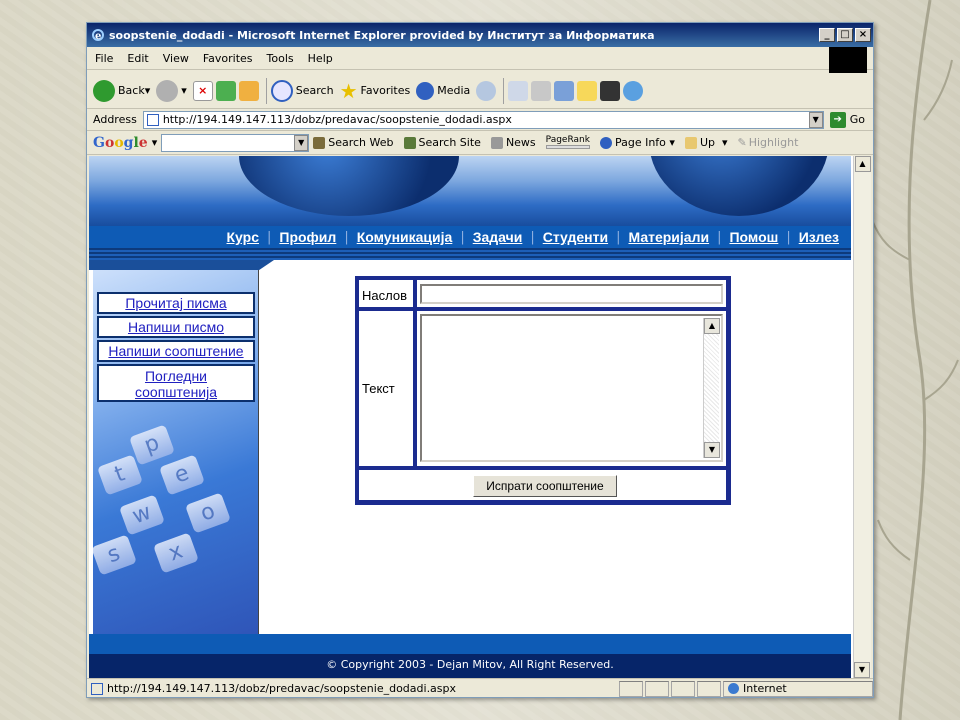 The image size is (960, 720). I want to click on search-site-icon, so click(409, 142).